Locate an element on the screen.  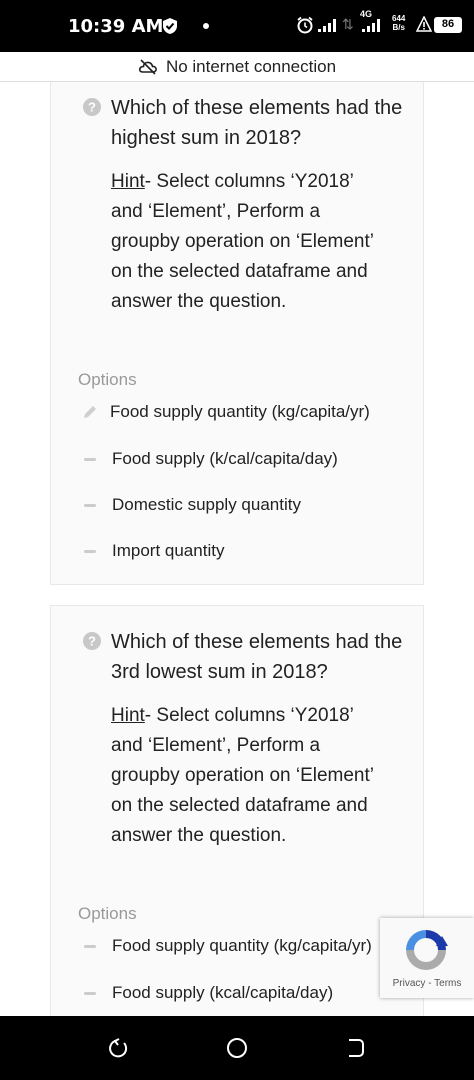
option-label: Import quantity is located at coordinates (168, 550).